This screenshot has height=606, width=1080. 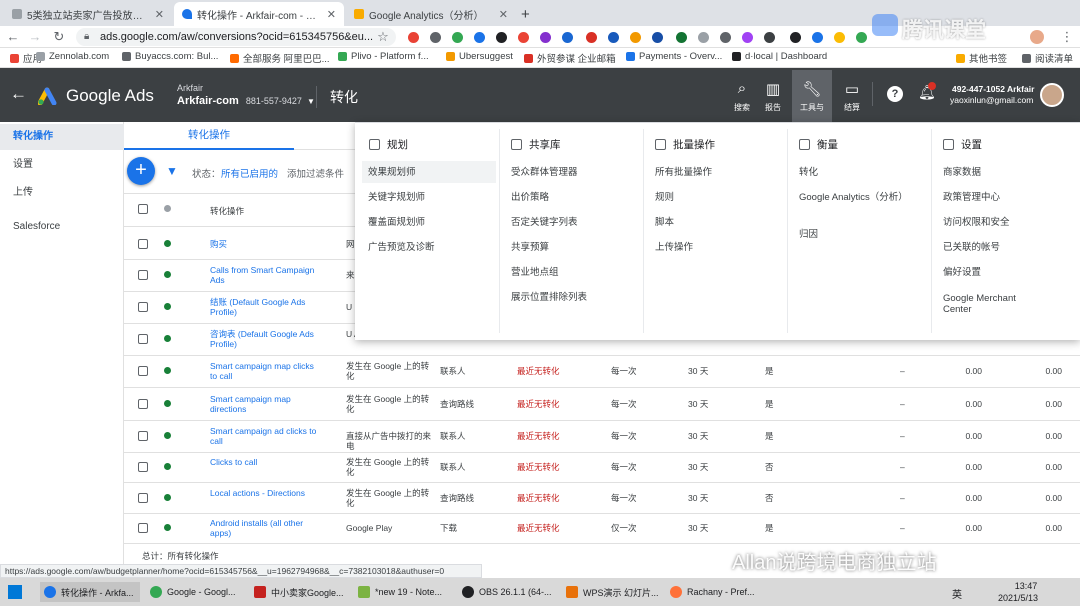 I want to click on new-tab-button: +, so click(x=527, y=14).